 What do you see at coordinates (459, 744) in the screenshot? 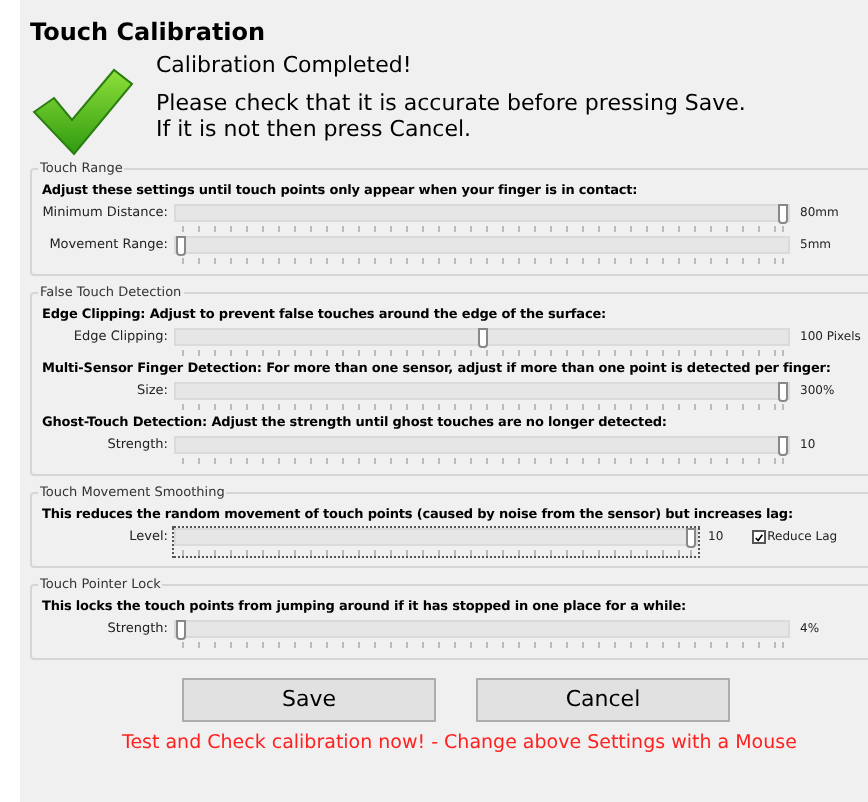
I see `footer-message: Test and Check calibration now! - Change above Settings with a Mouse` at bounding box center [459, 744].